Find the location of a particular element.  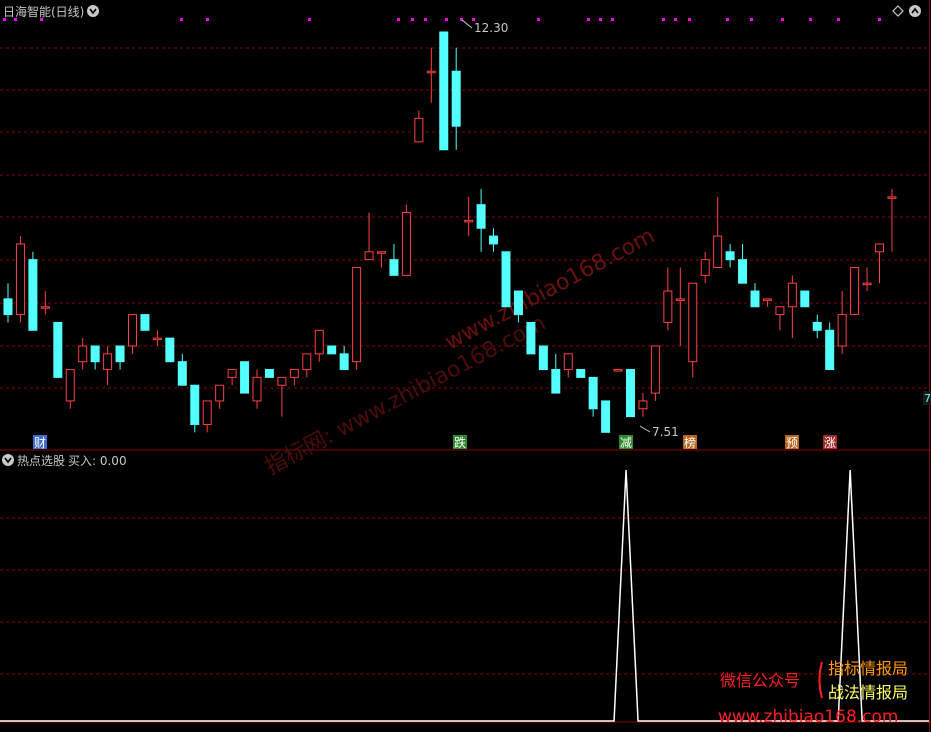

event-marker: 跌 is located at coordinates (460, 442).